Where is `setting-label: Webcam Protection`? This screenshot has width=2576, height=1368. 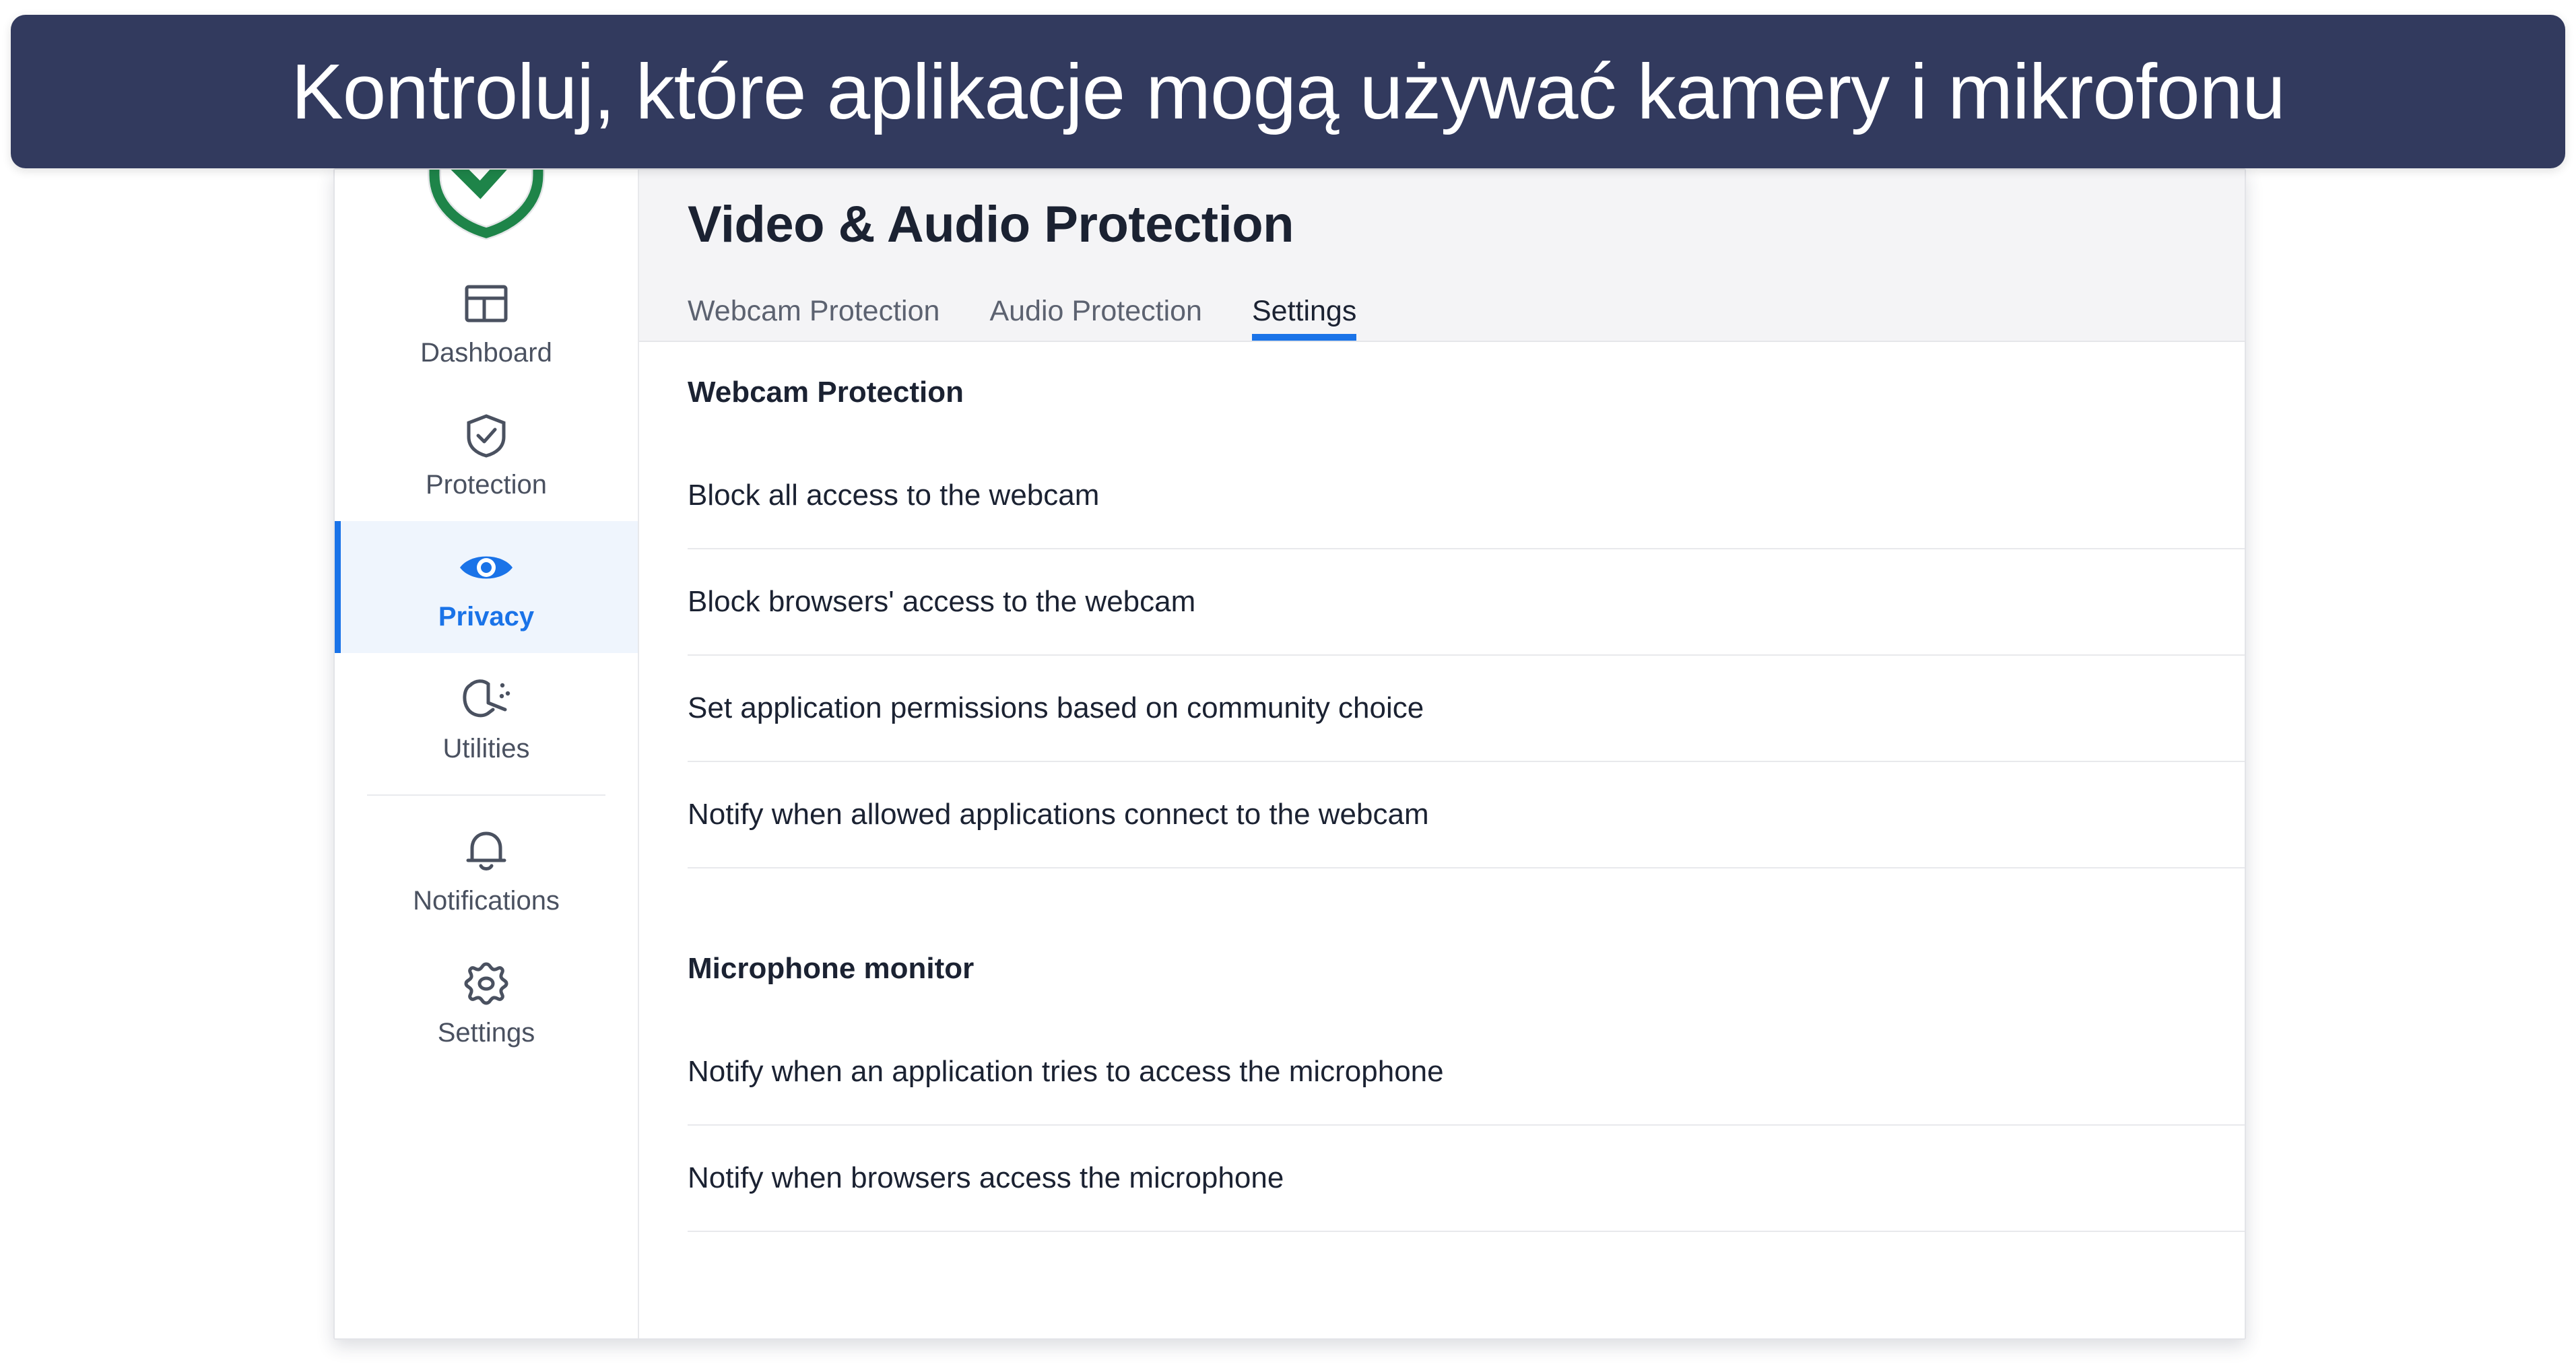 setting-label: Webcam Protection is located at coordinates (826, 393).